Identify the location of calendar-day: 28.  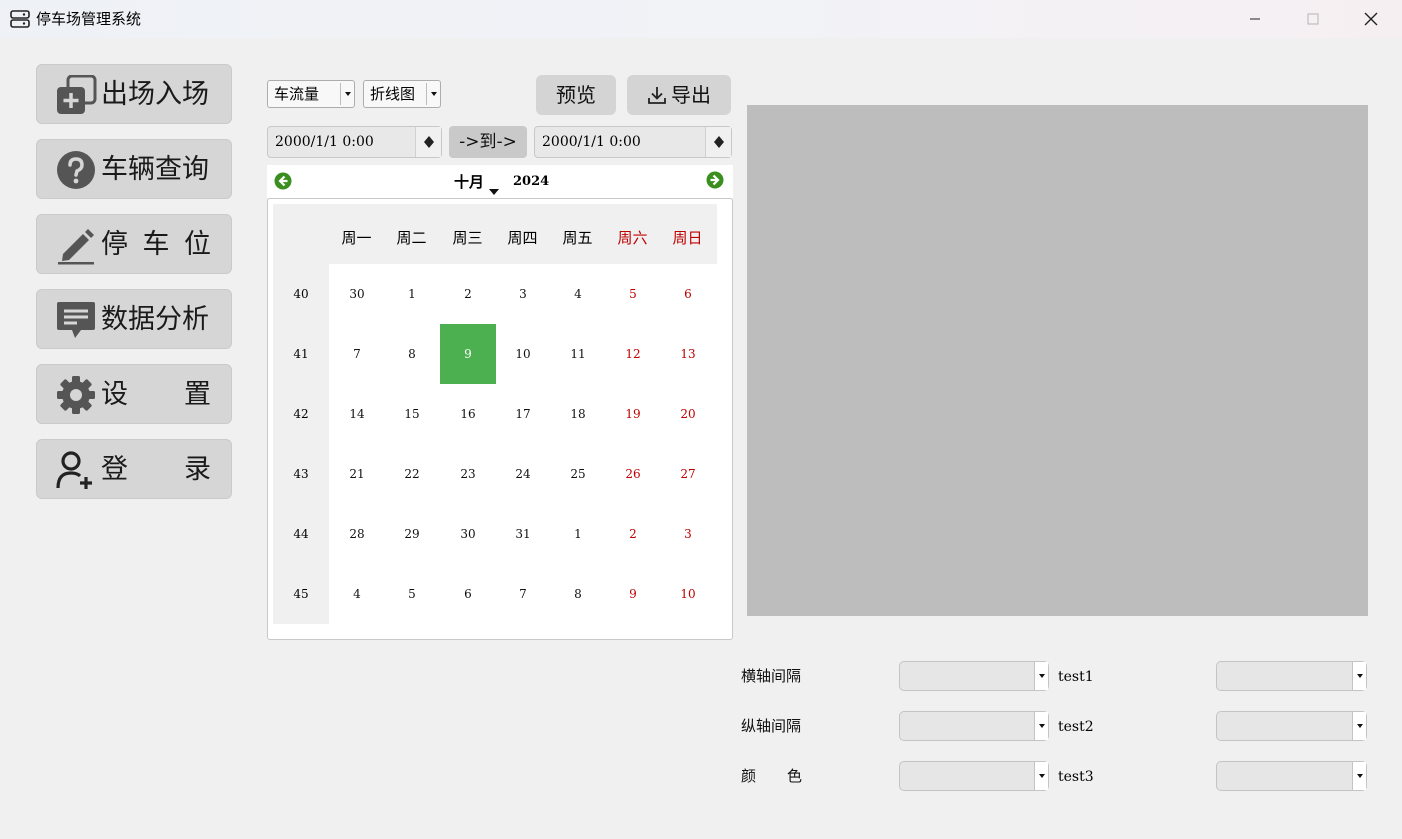
(357, 534).